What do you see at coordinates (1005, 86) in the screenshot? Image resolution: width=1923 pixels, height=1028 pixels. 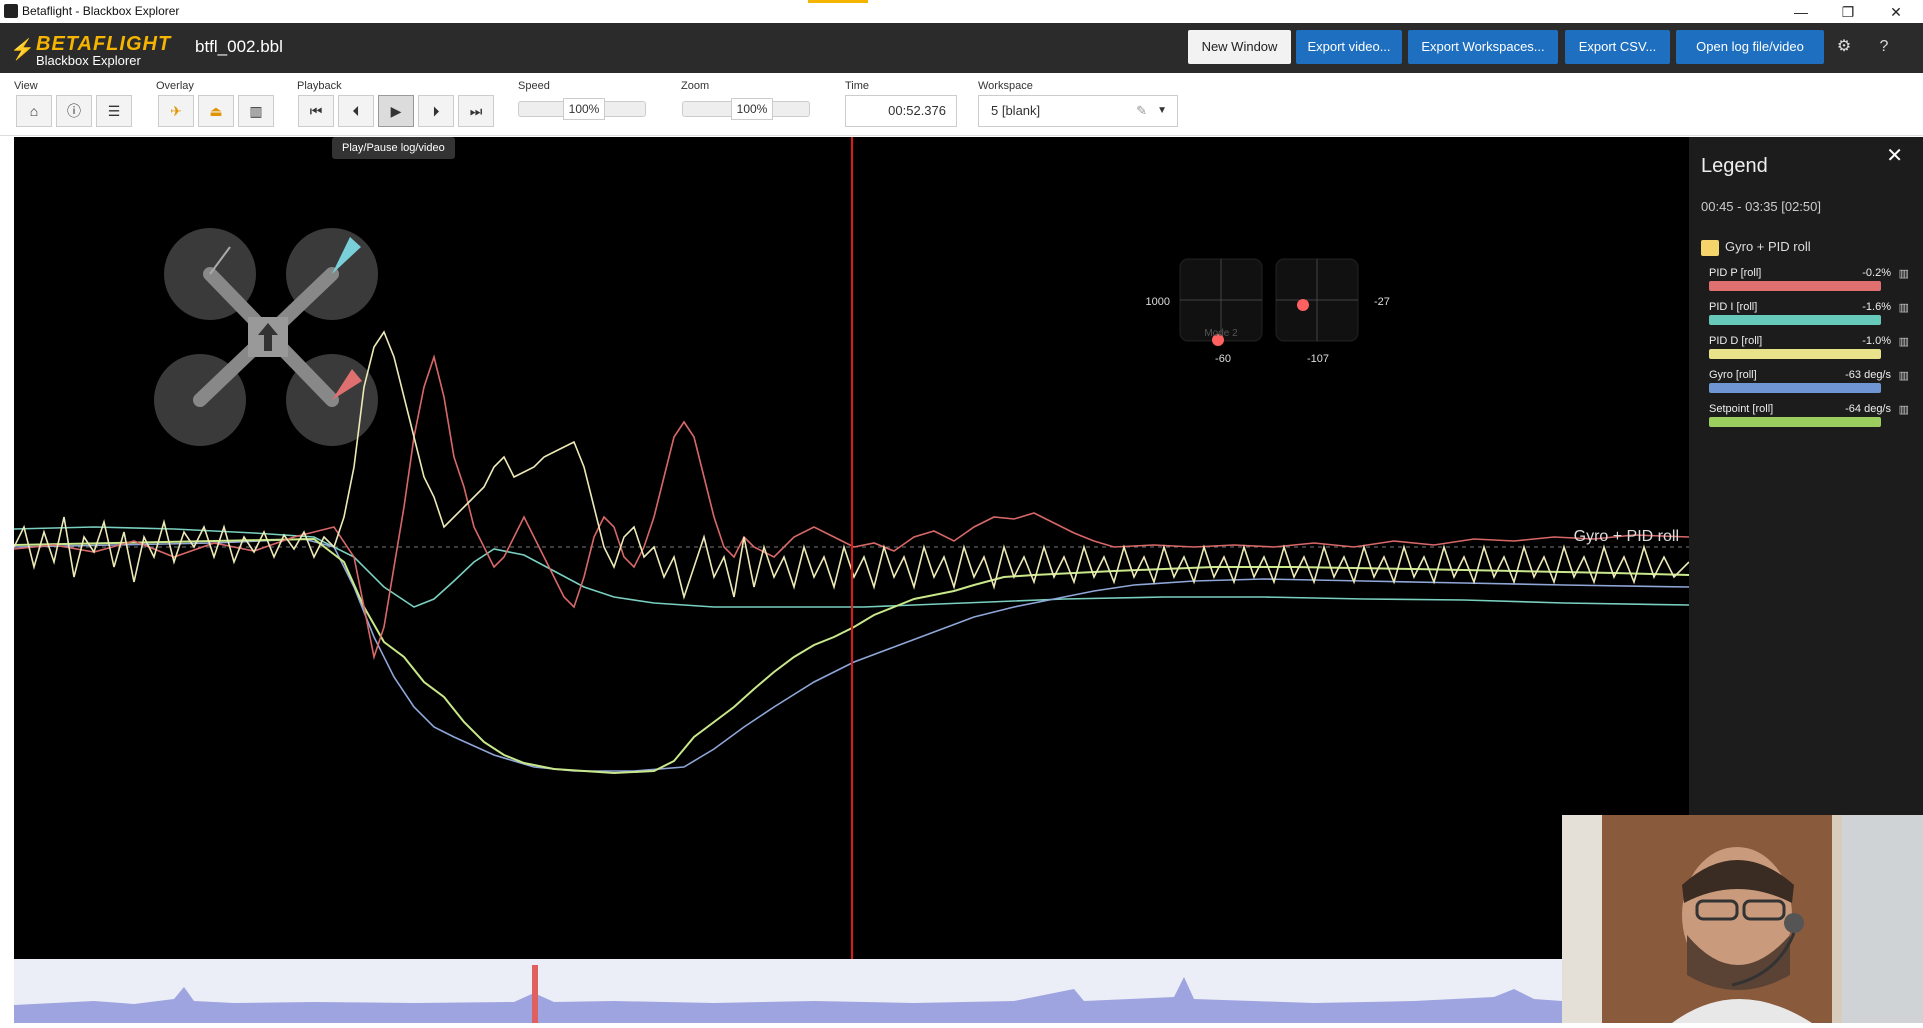 I see `workspace-label: Workspace` at bounding box center [1005, 86].